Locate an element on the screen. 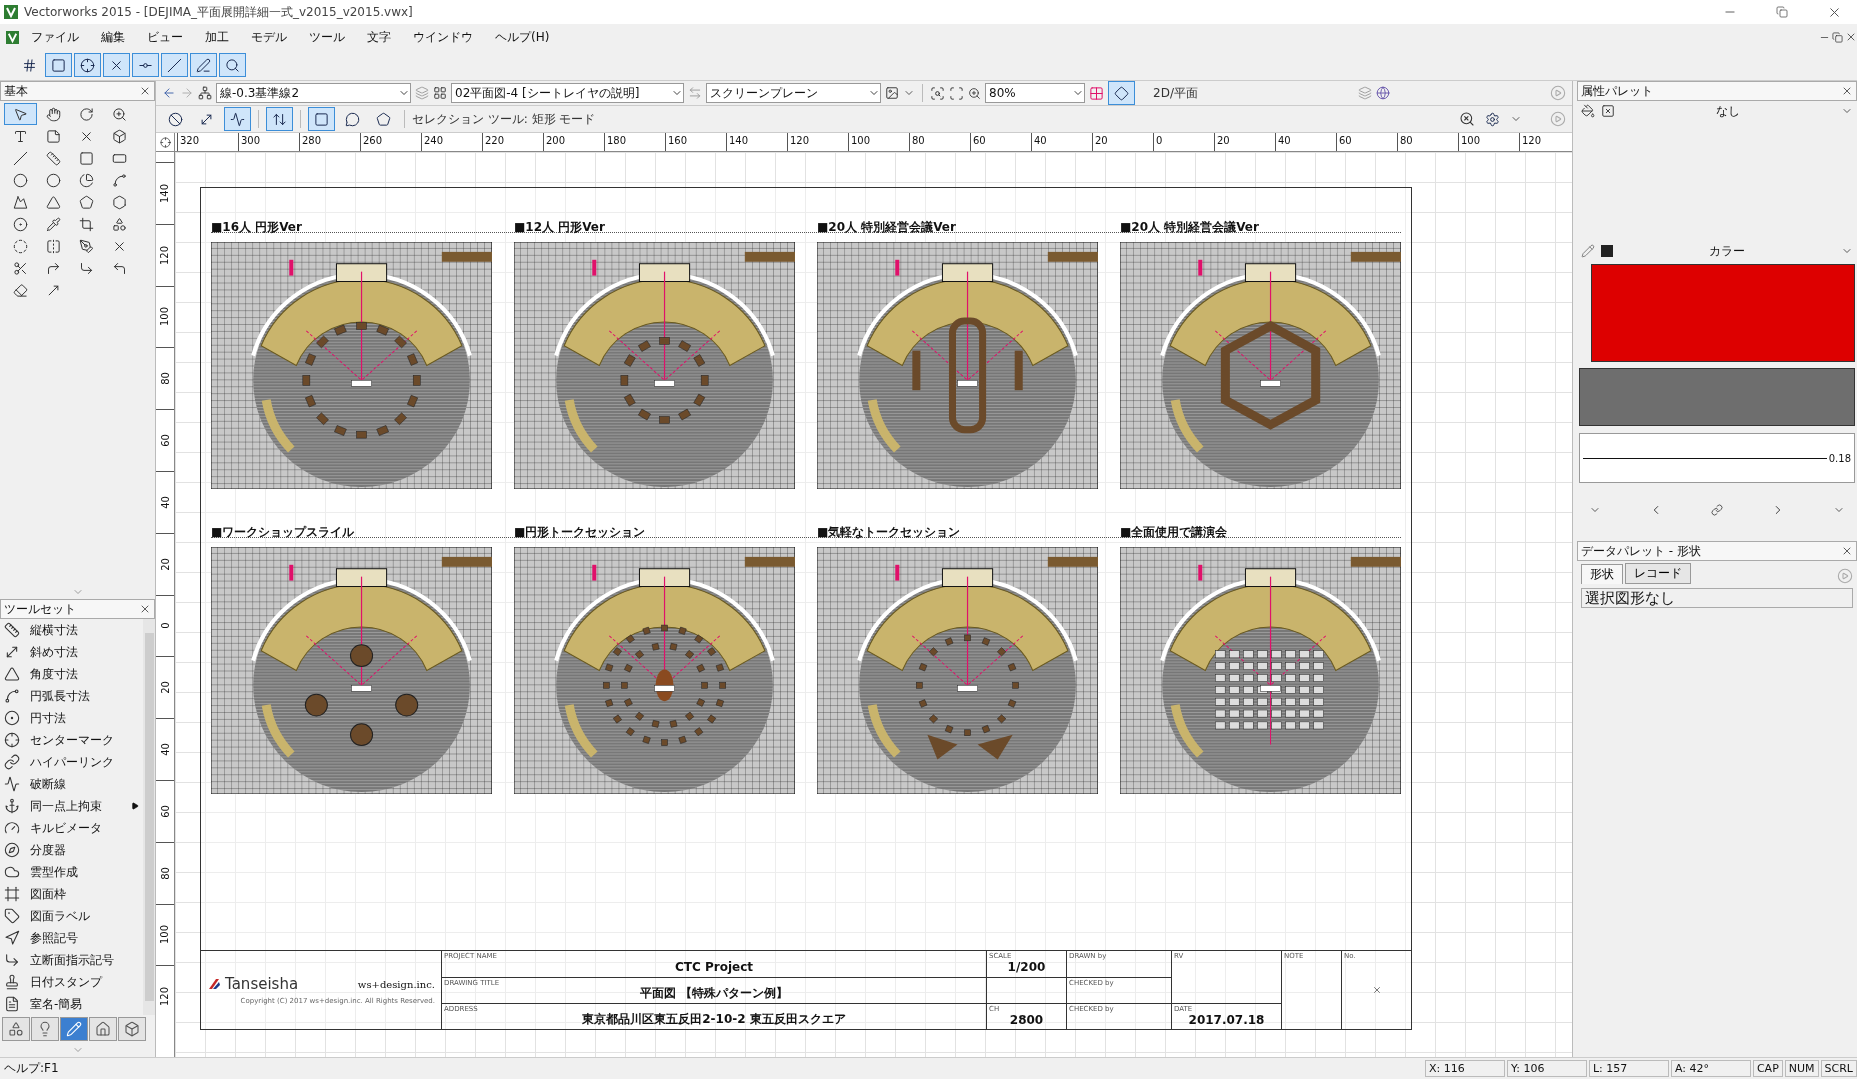 This screenshot has width=1857, height=1079. fill-style: なし is located at coordinates (1728, 111).